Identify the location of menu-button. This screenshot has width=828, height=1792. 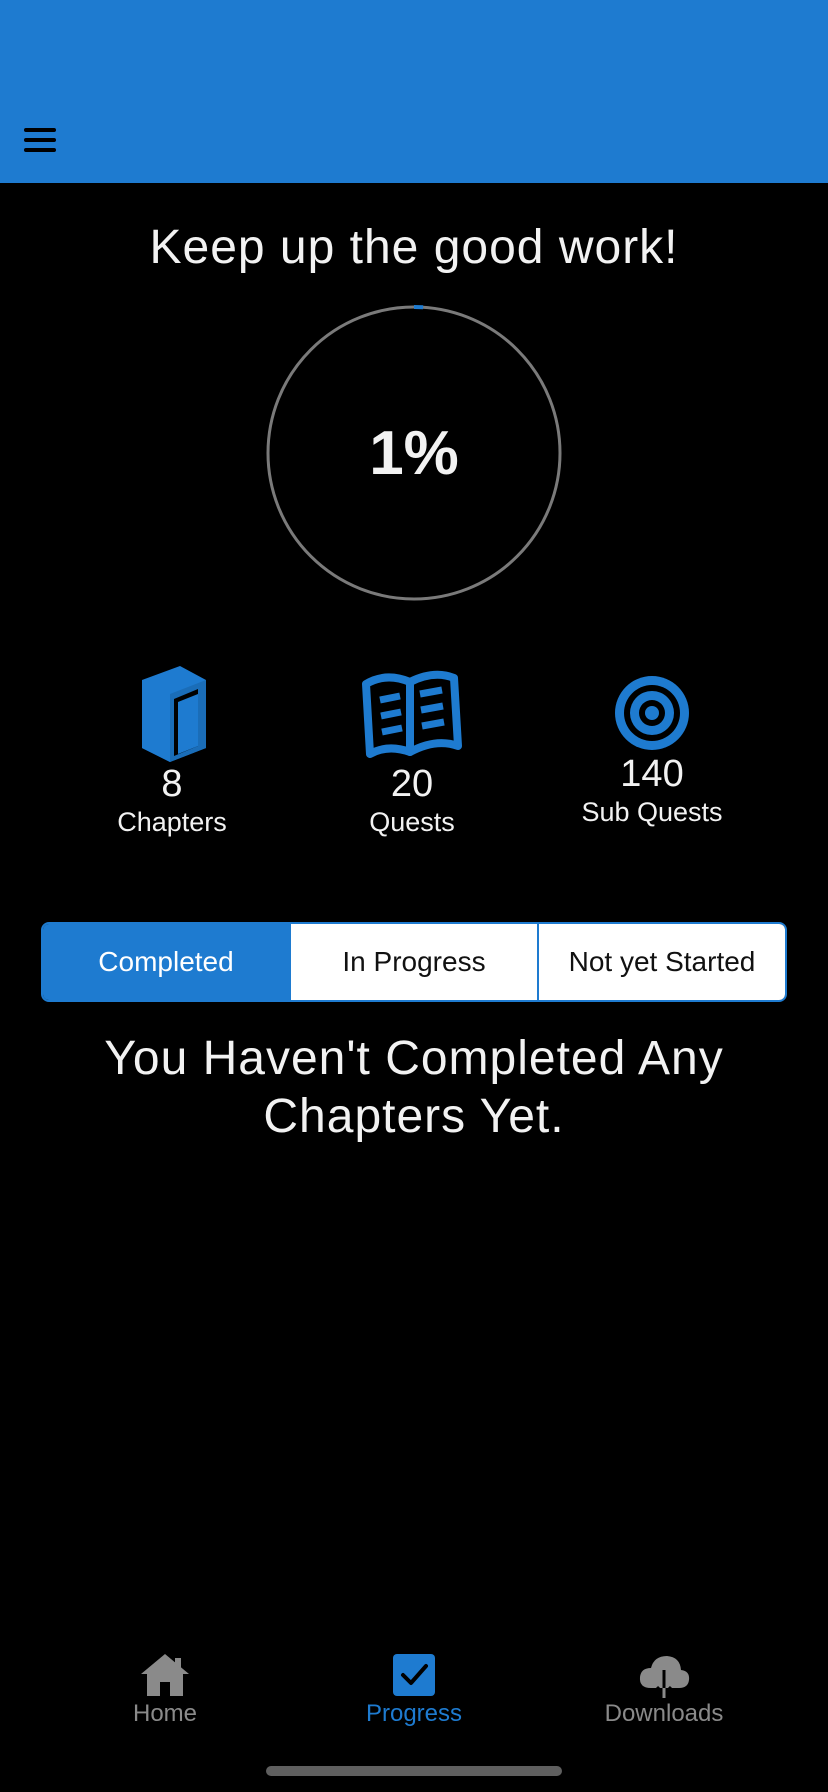
(41, 140).